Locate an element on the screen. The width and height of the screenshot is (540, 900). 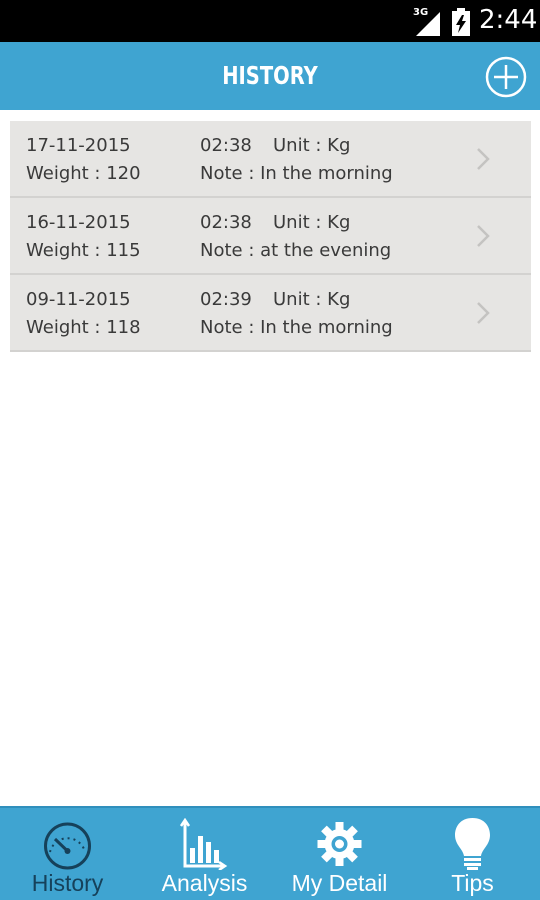
battery-icon is located at coordinates (461, 22).